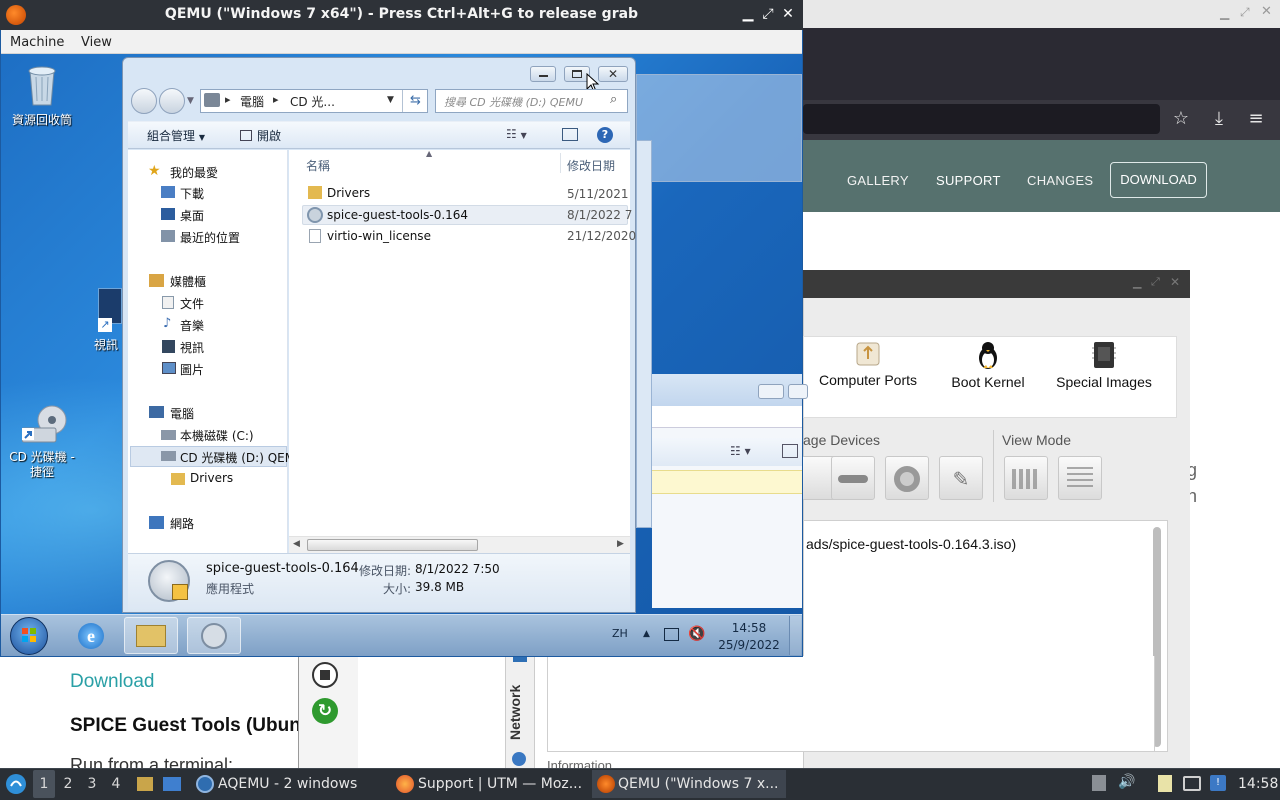 The width and height of the screenshot is (1280, 800). I want to click on notification-icon: !, so click(1218, 783).